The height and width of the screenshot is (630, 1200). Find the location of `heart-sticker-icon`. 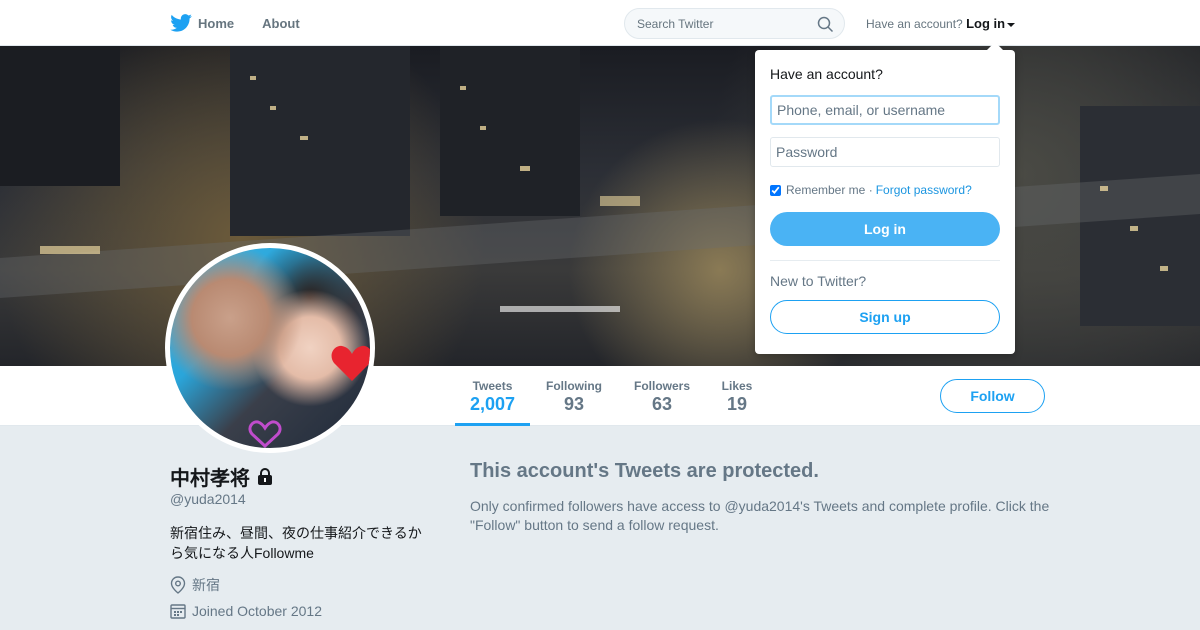

heart-sticker-icon is located at coordinates (350, 363).